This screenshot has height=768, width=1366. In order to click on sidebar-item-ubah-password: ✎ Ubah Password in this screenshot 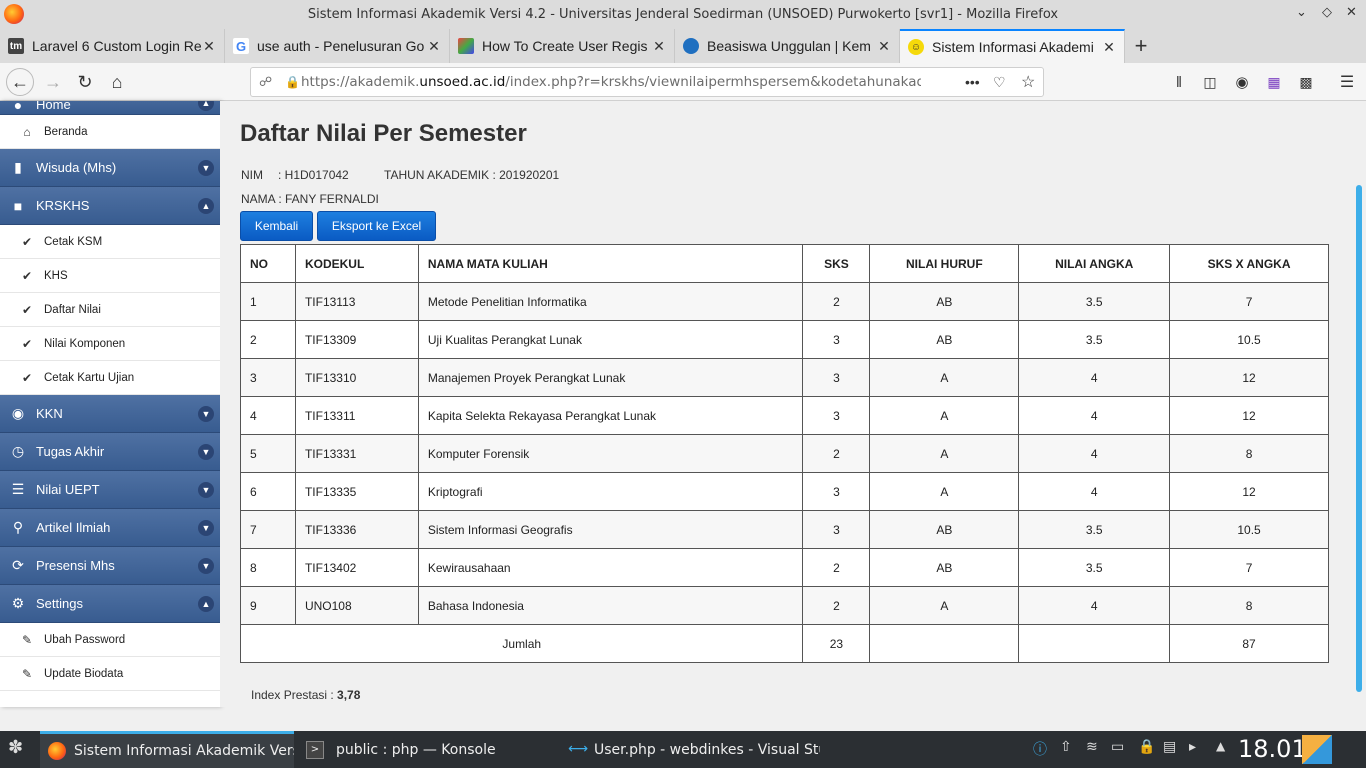, I will do `click(110, 640)`.